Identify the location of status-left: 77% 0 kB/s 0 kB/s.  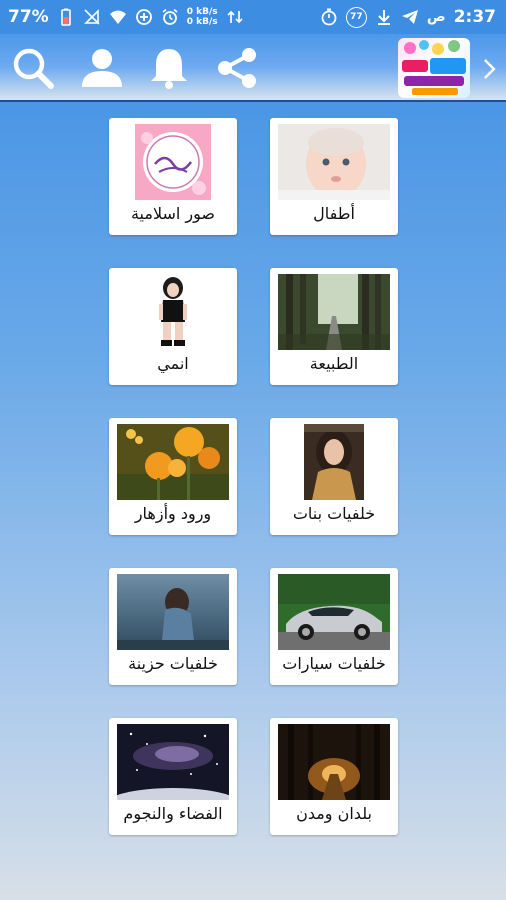
(122, 17).